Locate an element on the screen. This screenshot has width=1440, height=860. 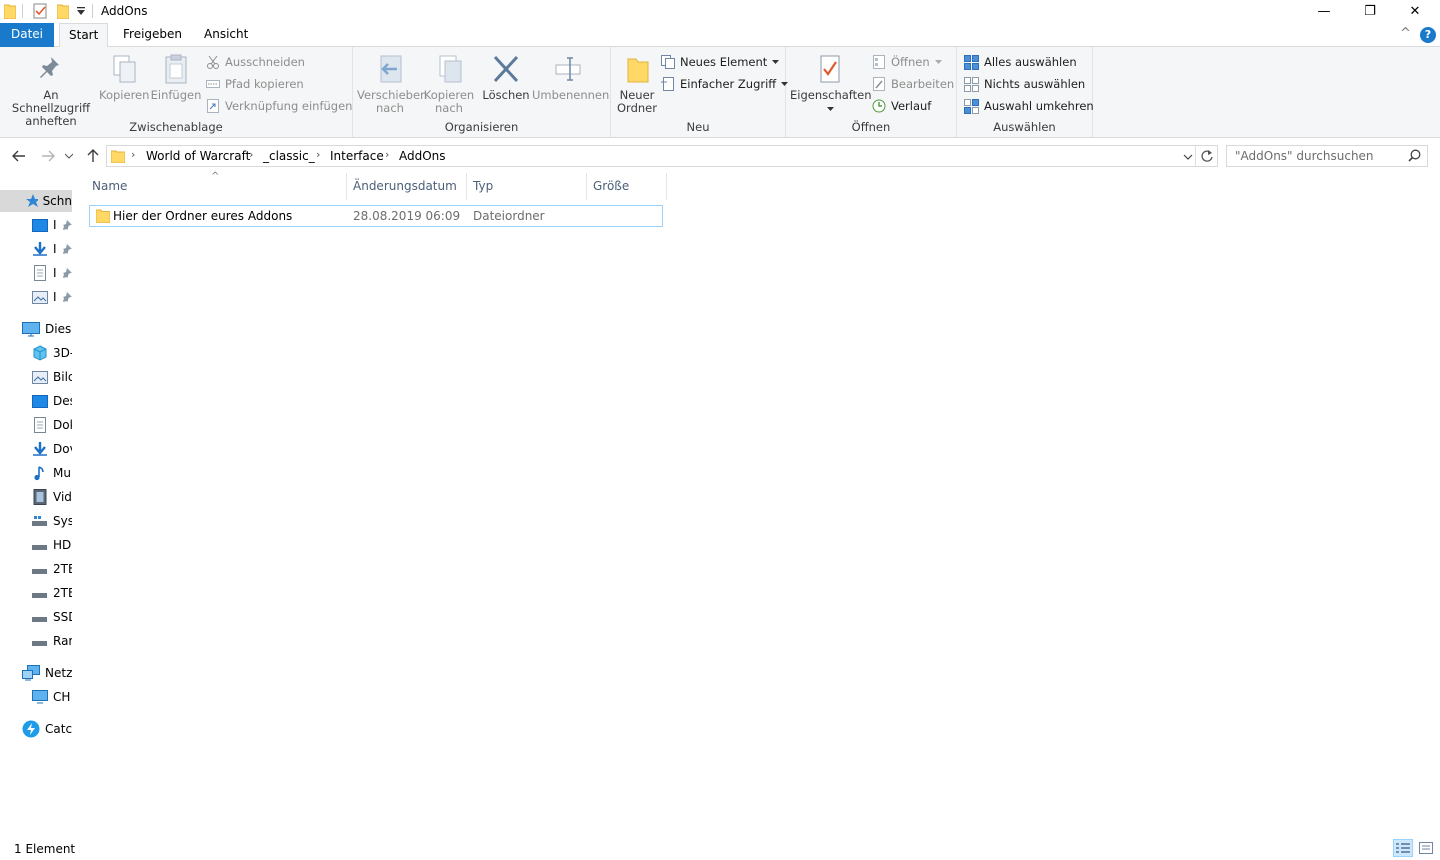
copy-to-icon is located at coordinates (450, 69).